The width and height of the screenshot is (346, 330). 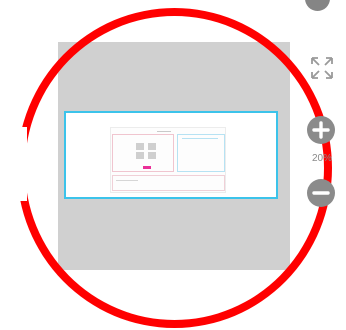 I want to click on thumbnail-highlight, so click(x=147, y=167).